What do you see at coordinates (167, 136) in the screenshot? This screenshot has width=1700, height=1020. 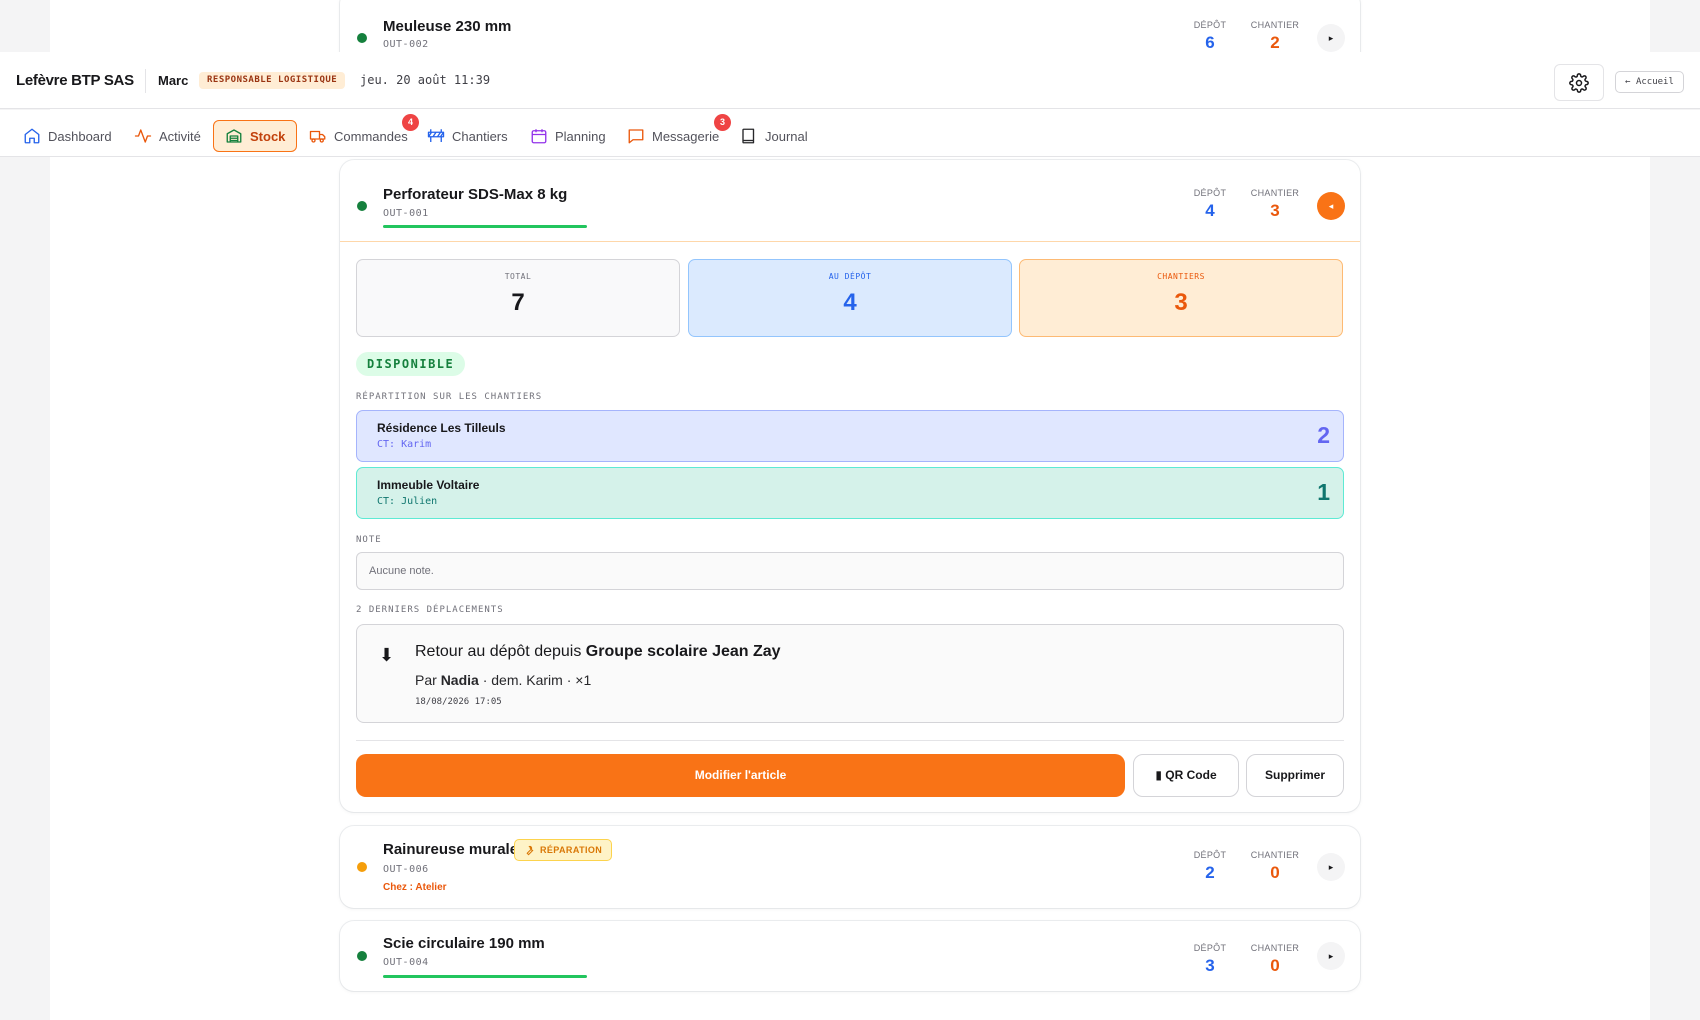 I see `tab-activite: Activité` at bounding box center [167, 136].